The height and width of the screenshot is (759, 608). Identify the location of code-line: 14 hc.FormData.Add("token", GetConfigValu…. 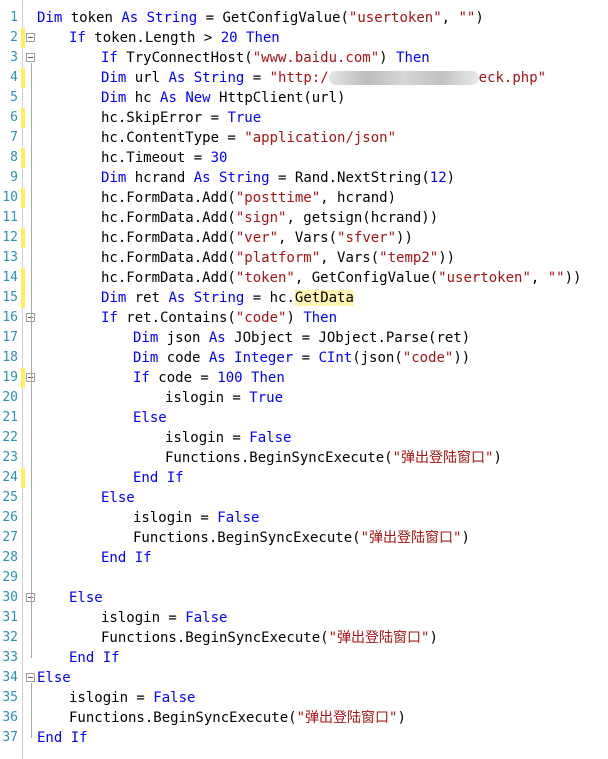
(304, 278).